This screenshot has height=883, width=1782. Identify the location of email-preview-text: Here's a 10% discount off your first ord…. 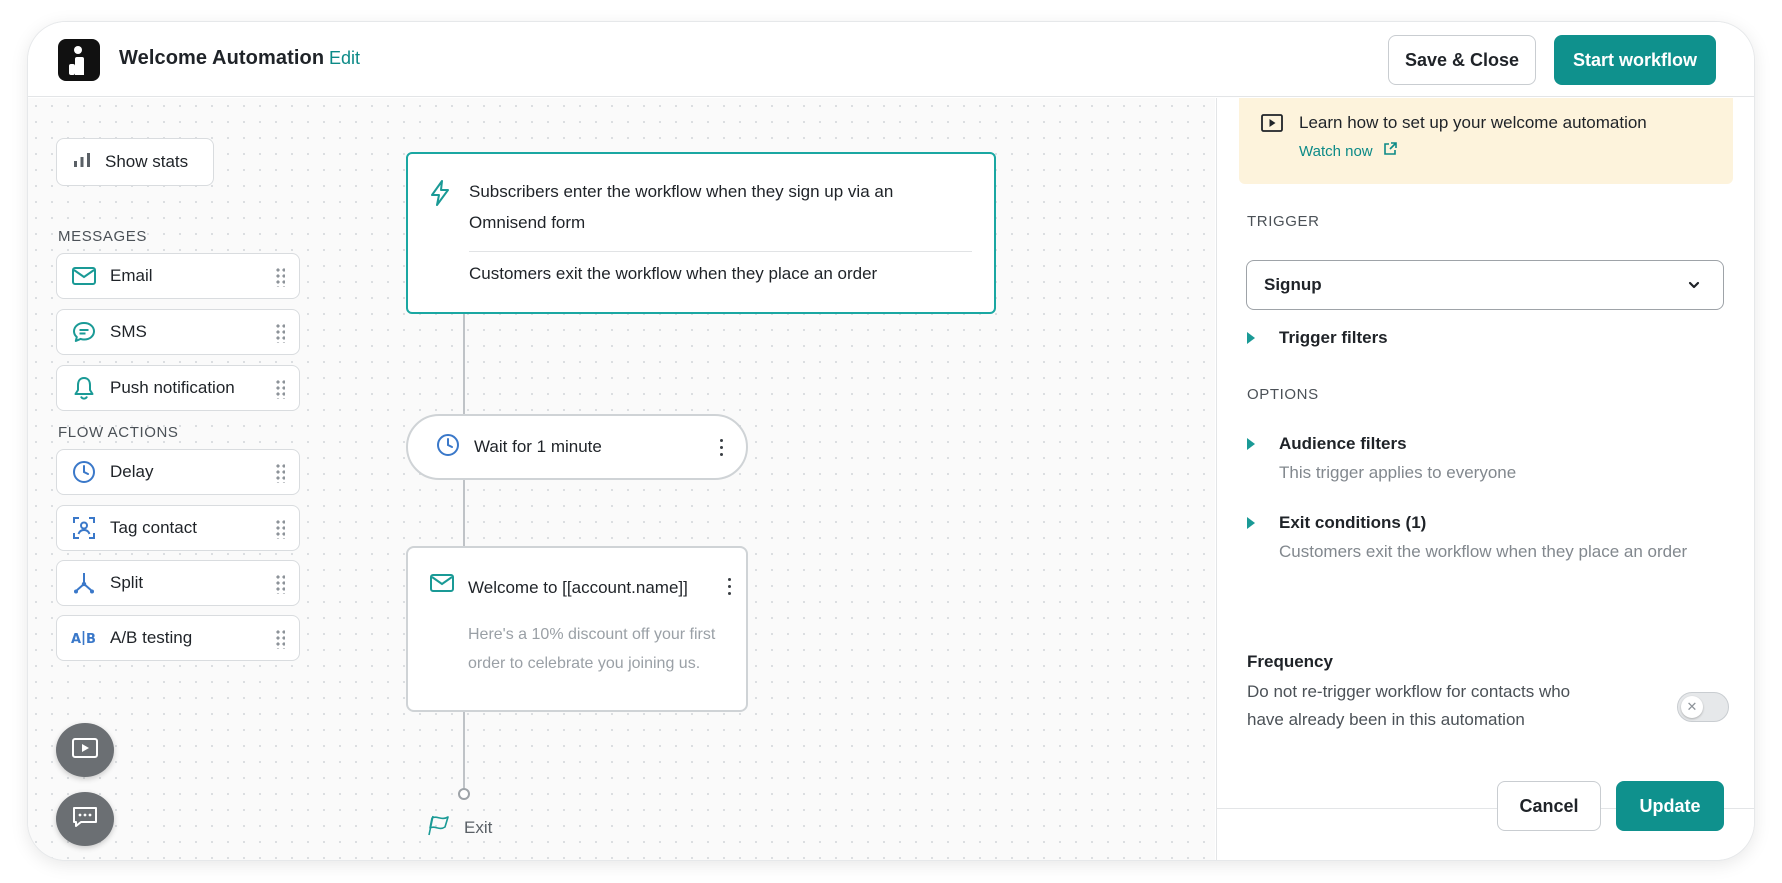
(592, 649).